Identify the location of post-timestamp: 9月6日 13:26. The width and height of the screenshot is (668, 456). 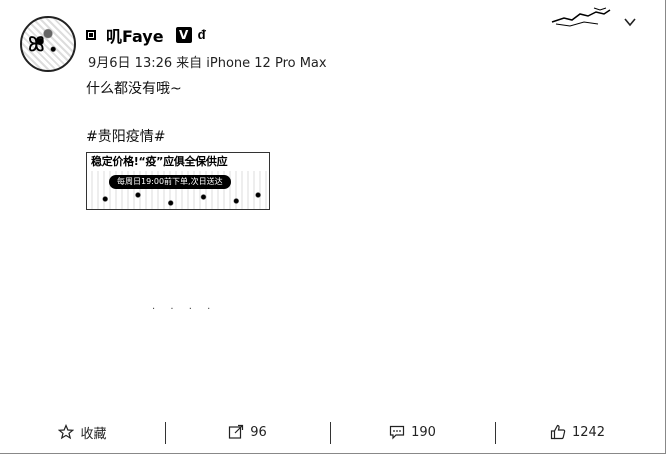
(130, 61).